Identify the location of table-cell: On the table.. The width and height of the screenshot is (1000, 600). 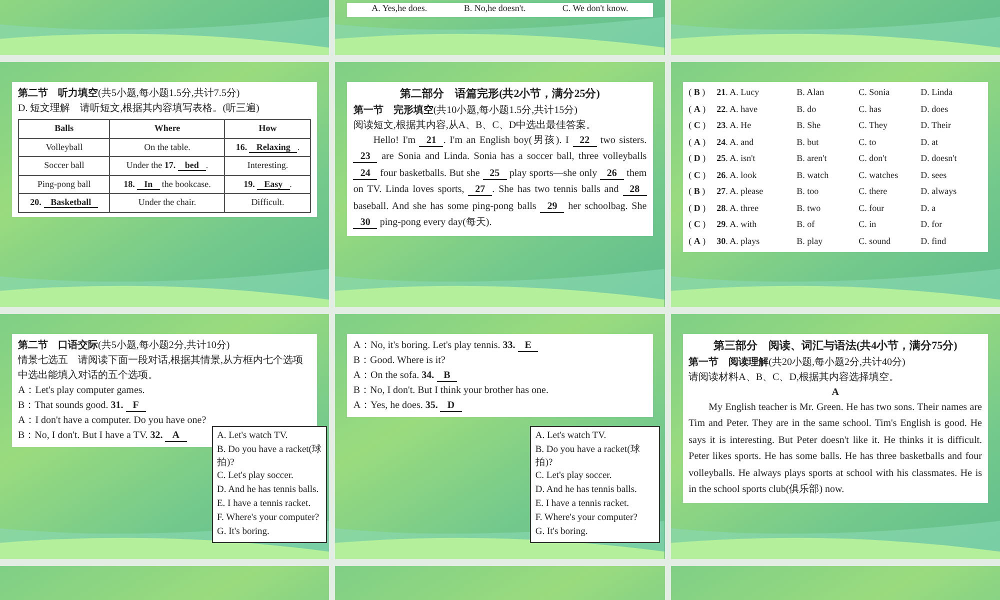
(167, 147).